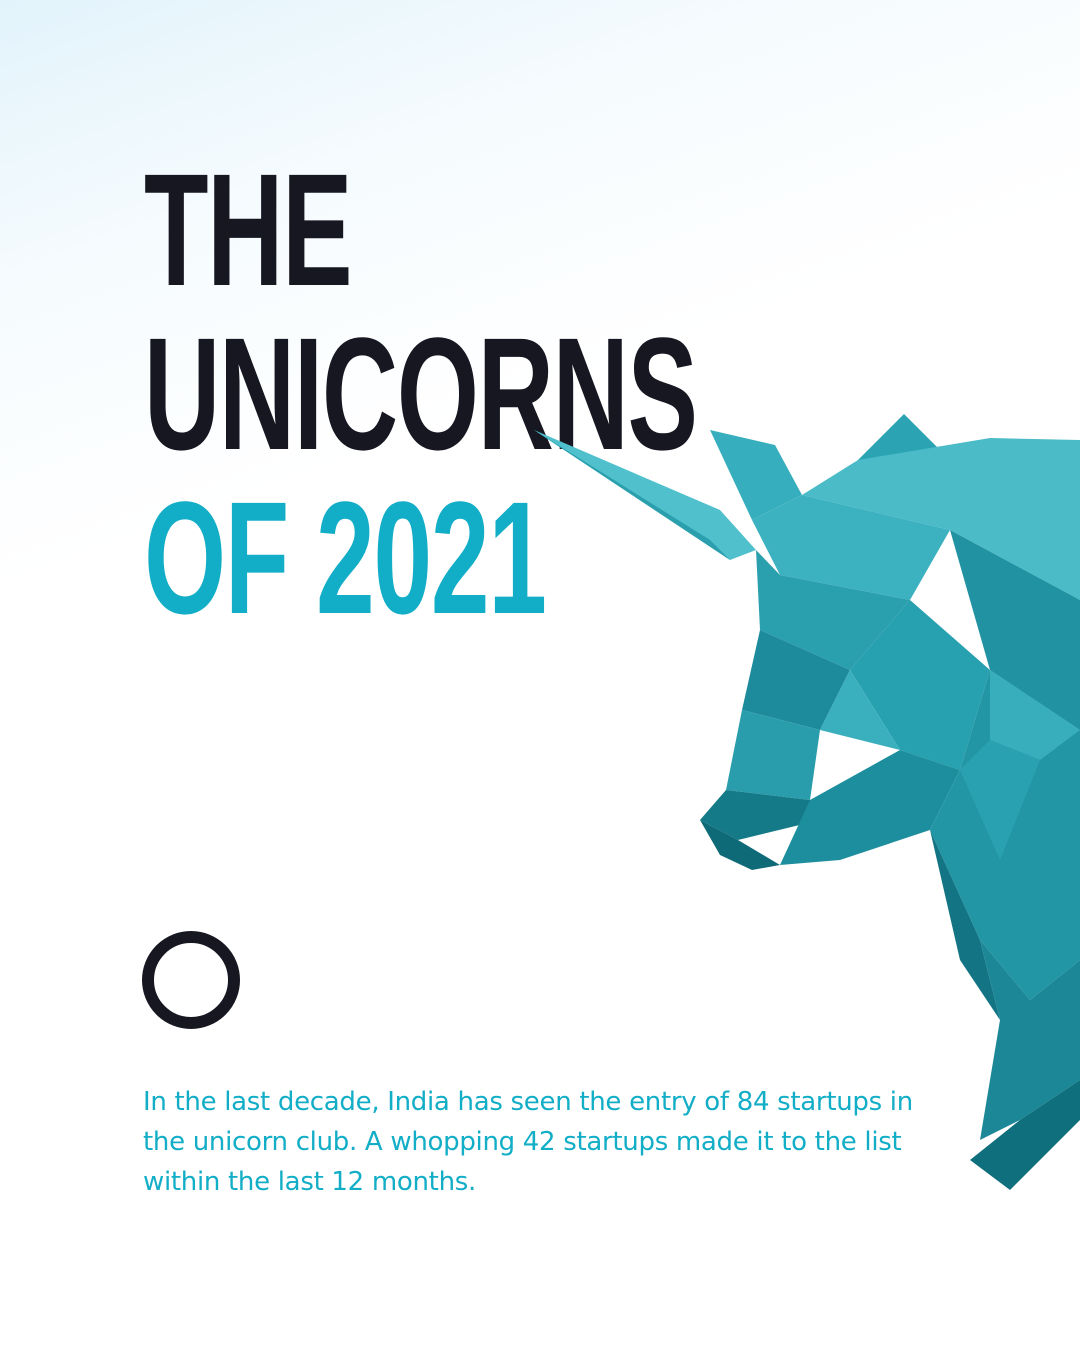 The width and height of the screenshot is (1080, 1350). What do you see at coordinates (191, 980) in the screenshot?
I see `circle-outline-icon` at bounding box center [191, 980].